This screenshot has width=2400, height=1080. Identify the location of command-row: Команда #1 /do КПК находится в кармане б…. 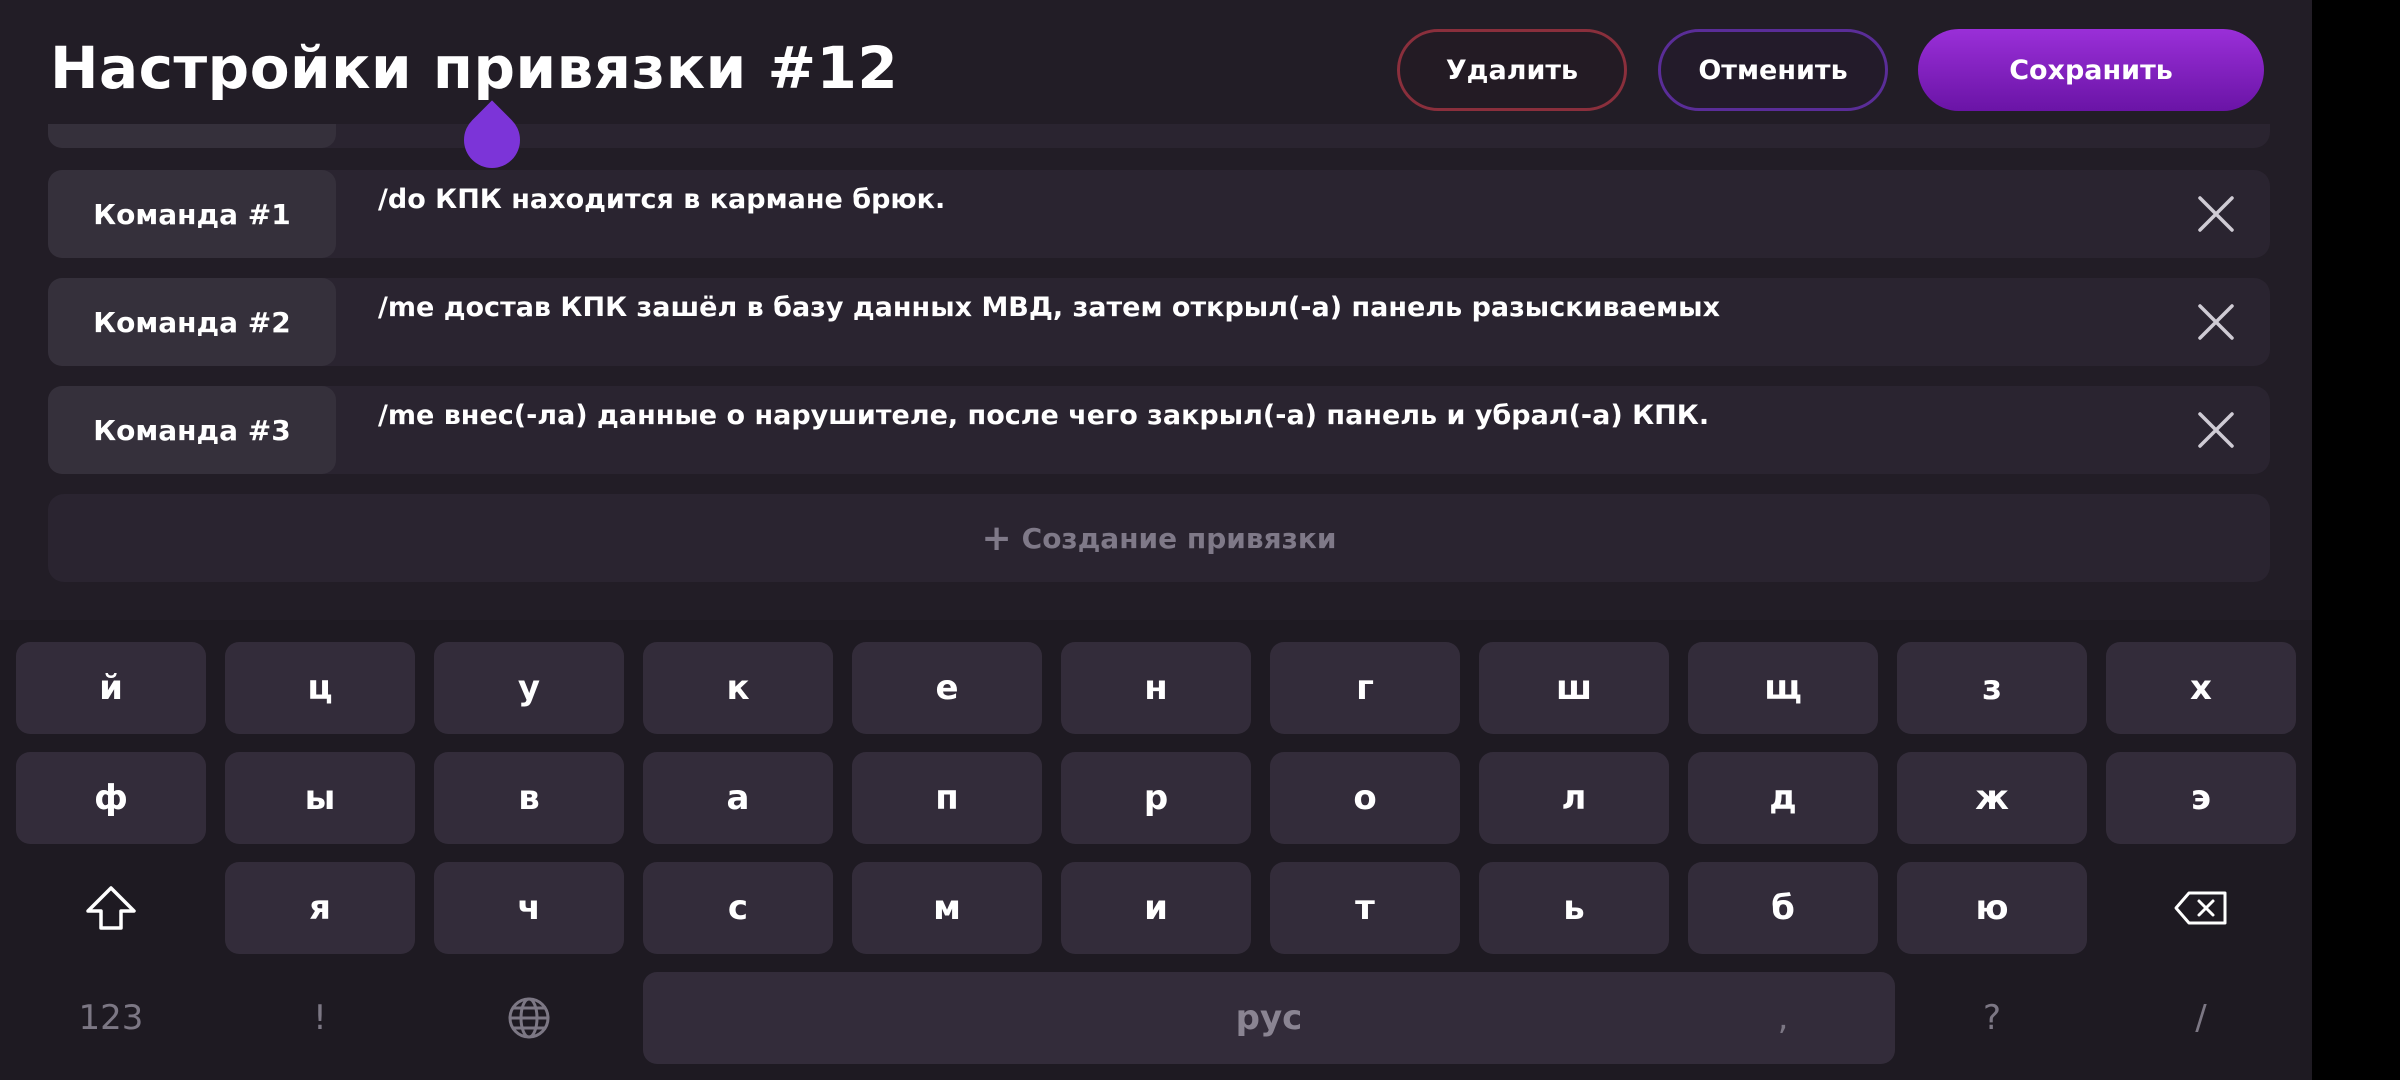
(1159, 214).